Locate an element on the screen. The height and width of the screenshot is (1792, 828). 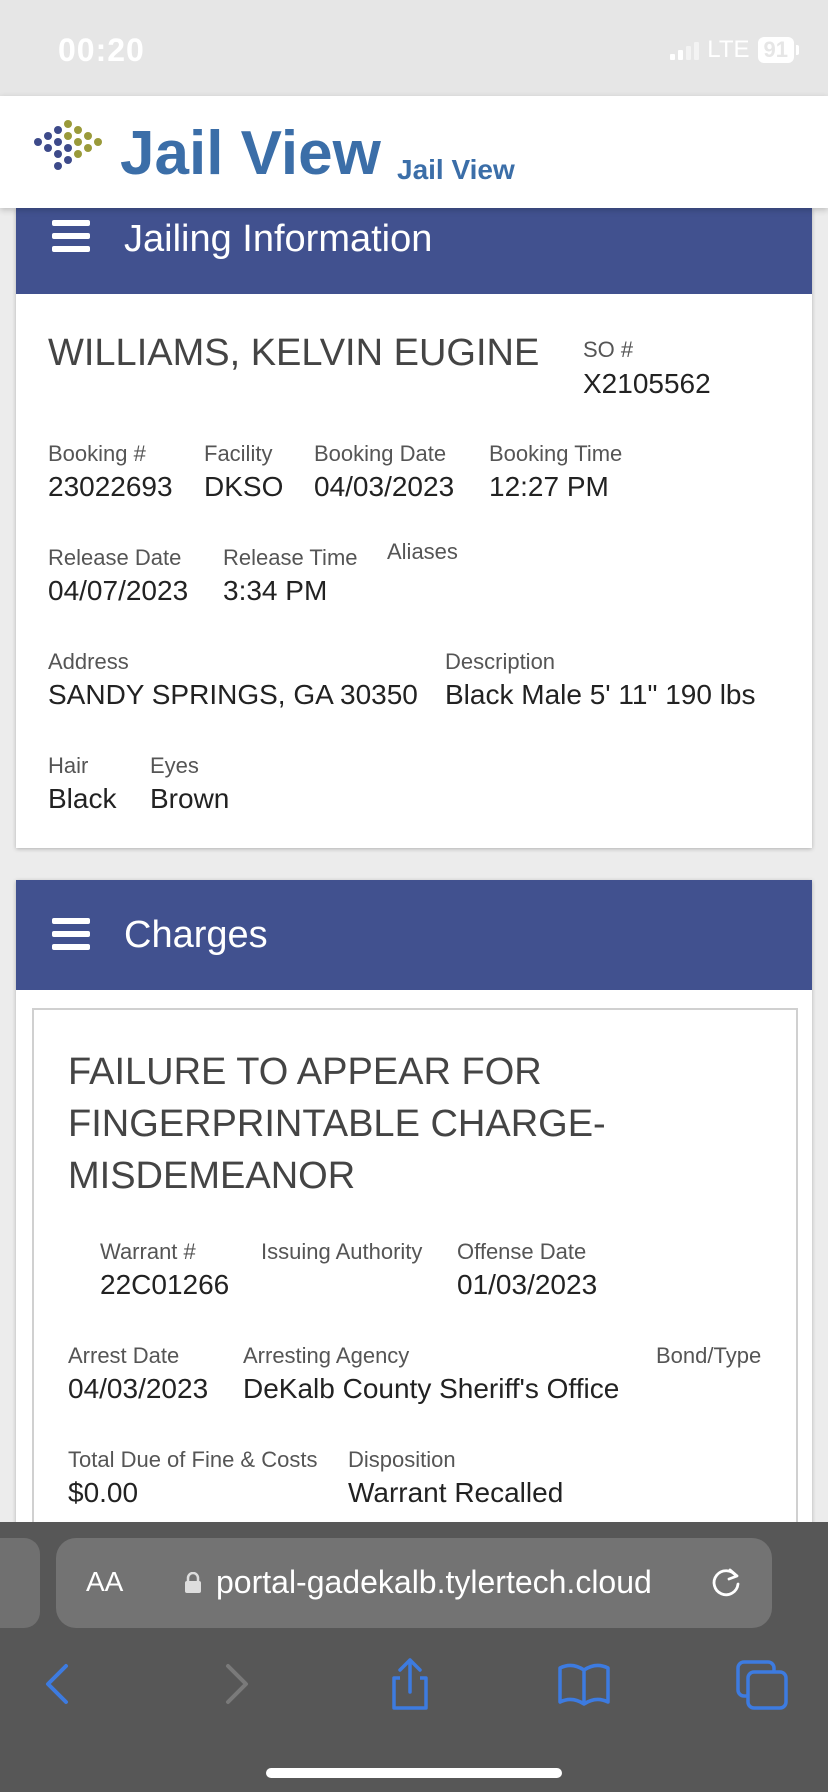
address-bar: AA portal-gadekalb.tylertech.cloud is located at coordinates (414, 1583).